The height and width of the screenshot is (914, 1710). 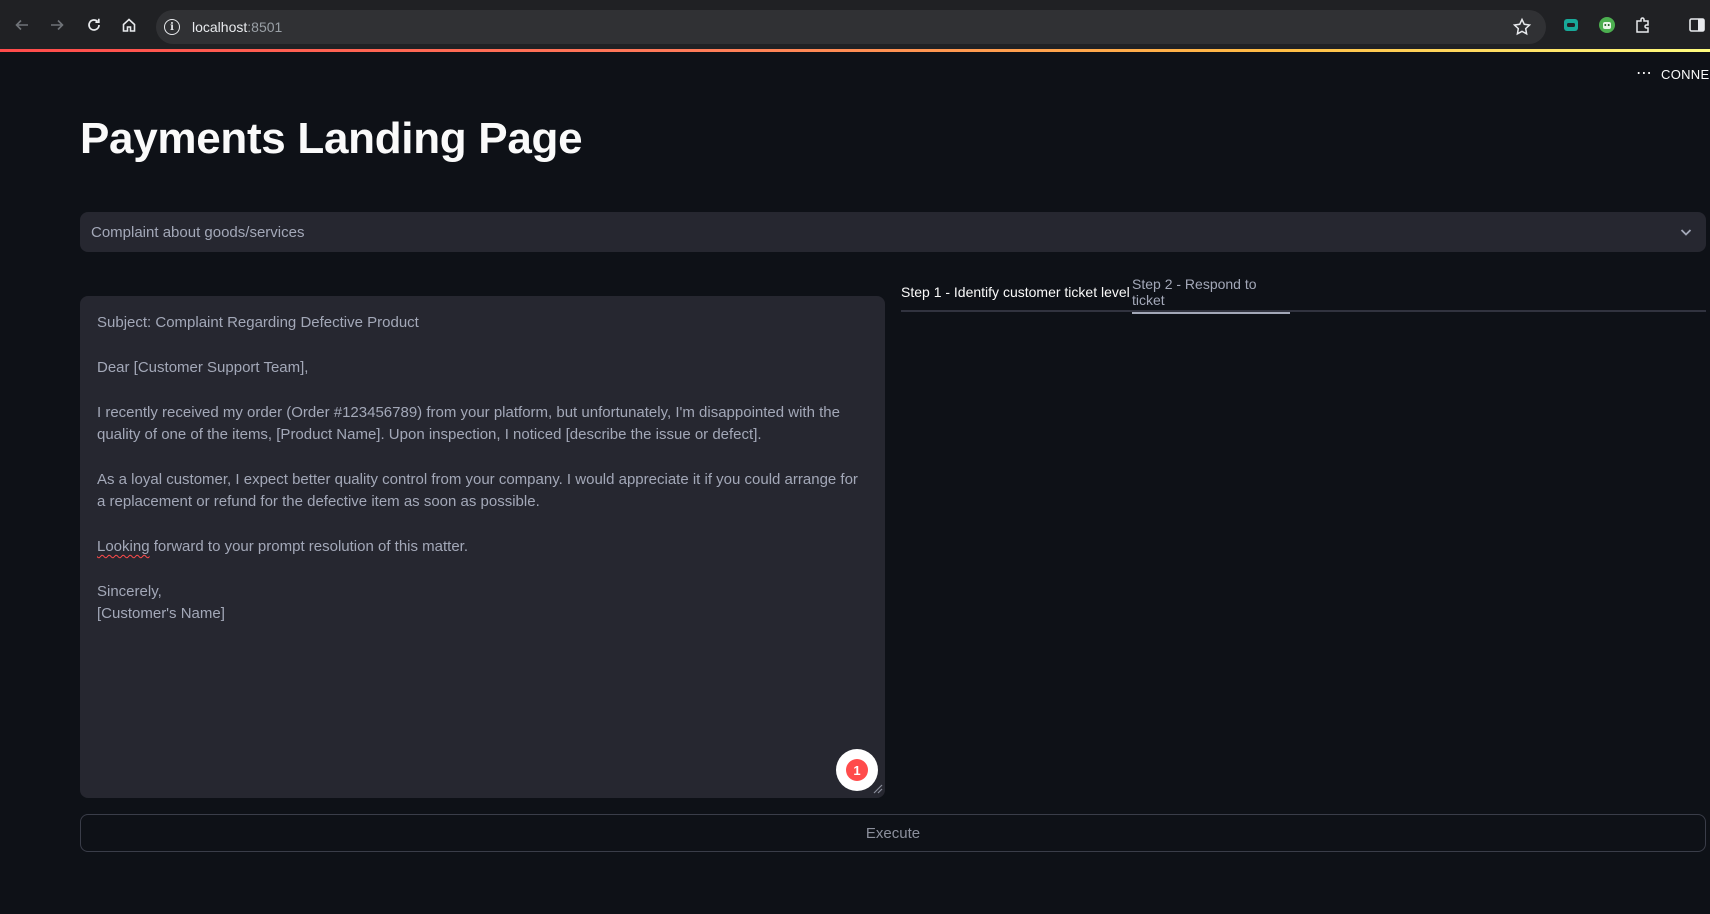 What do you see at coordinates (172, 27) in the screenshot?
I see `site-info-icon: i` at bounding box center [172, 27].